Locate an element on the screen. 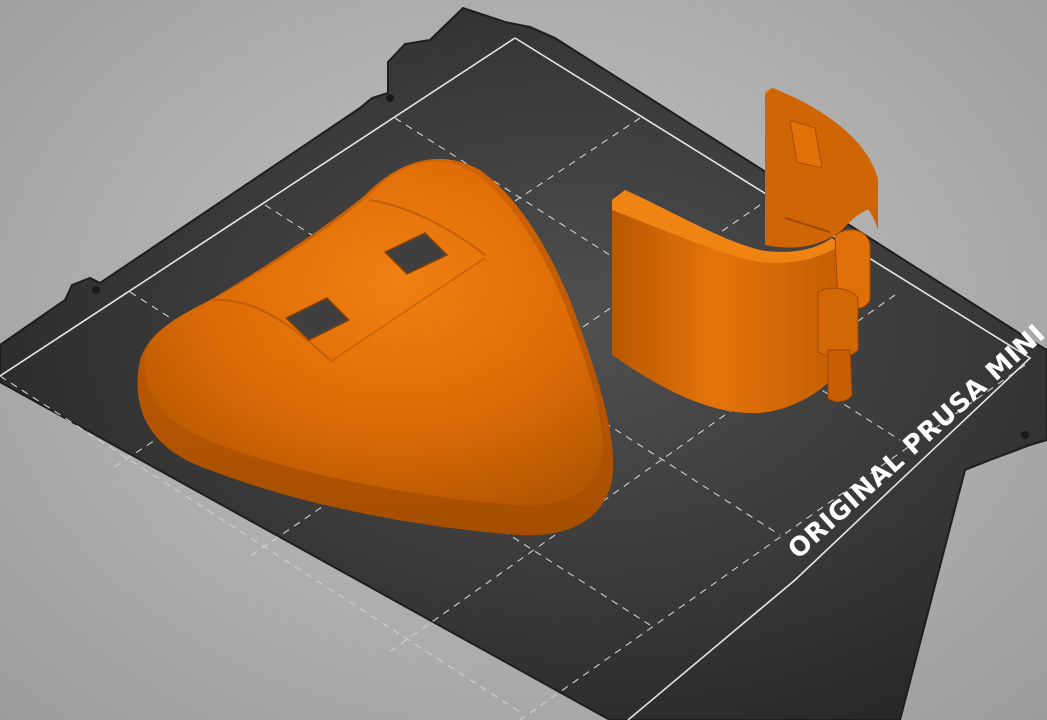 The height and width of the screenshot is (720, 1047). clip-hinge-pin is located at coordinates (840, 376).